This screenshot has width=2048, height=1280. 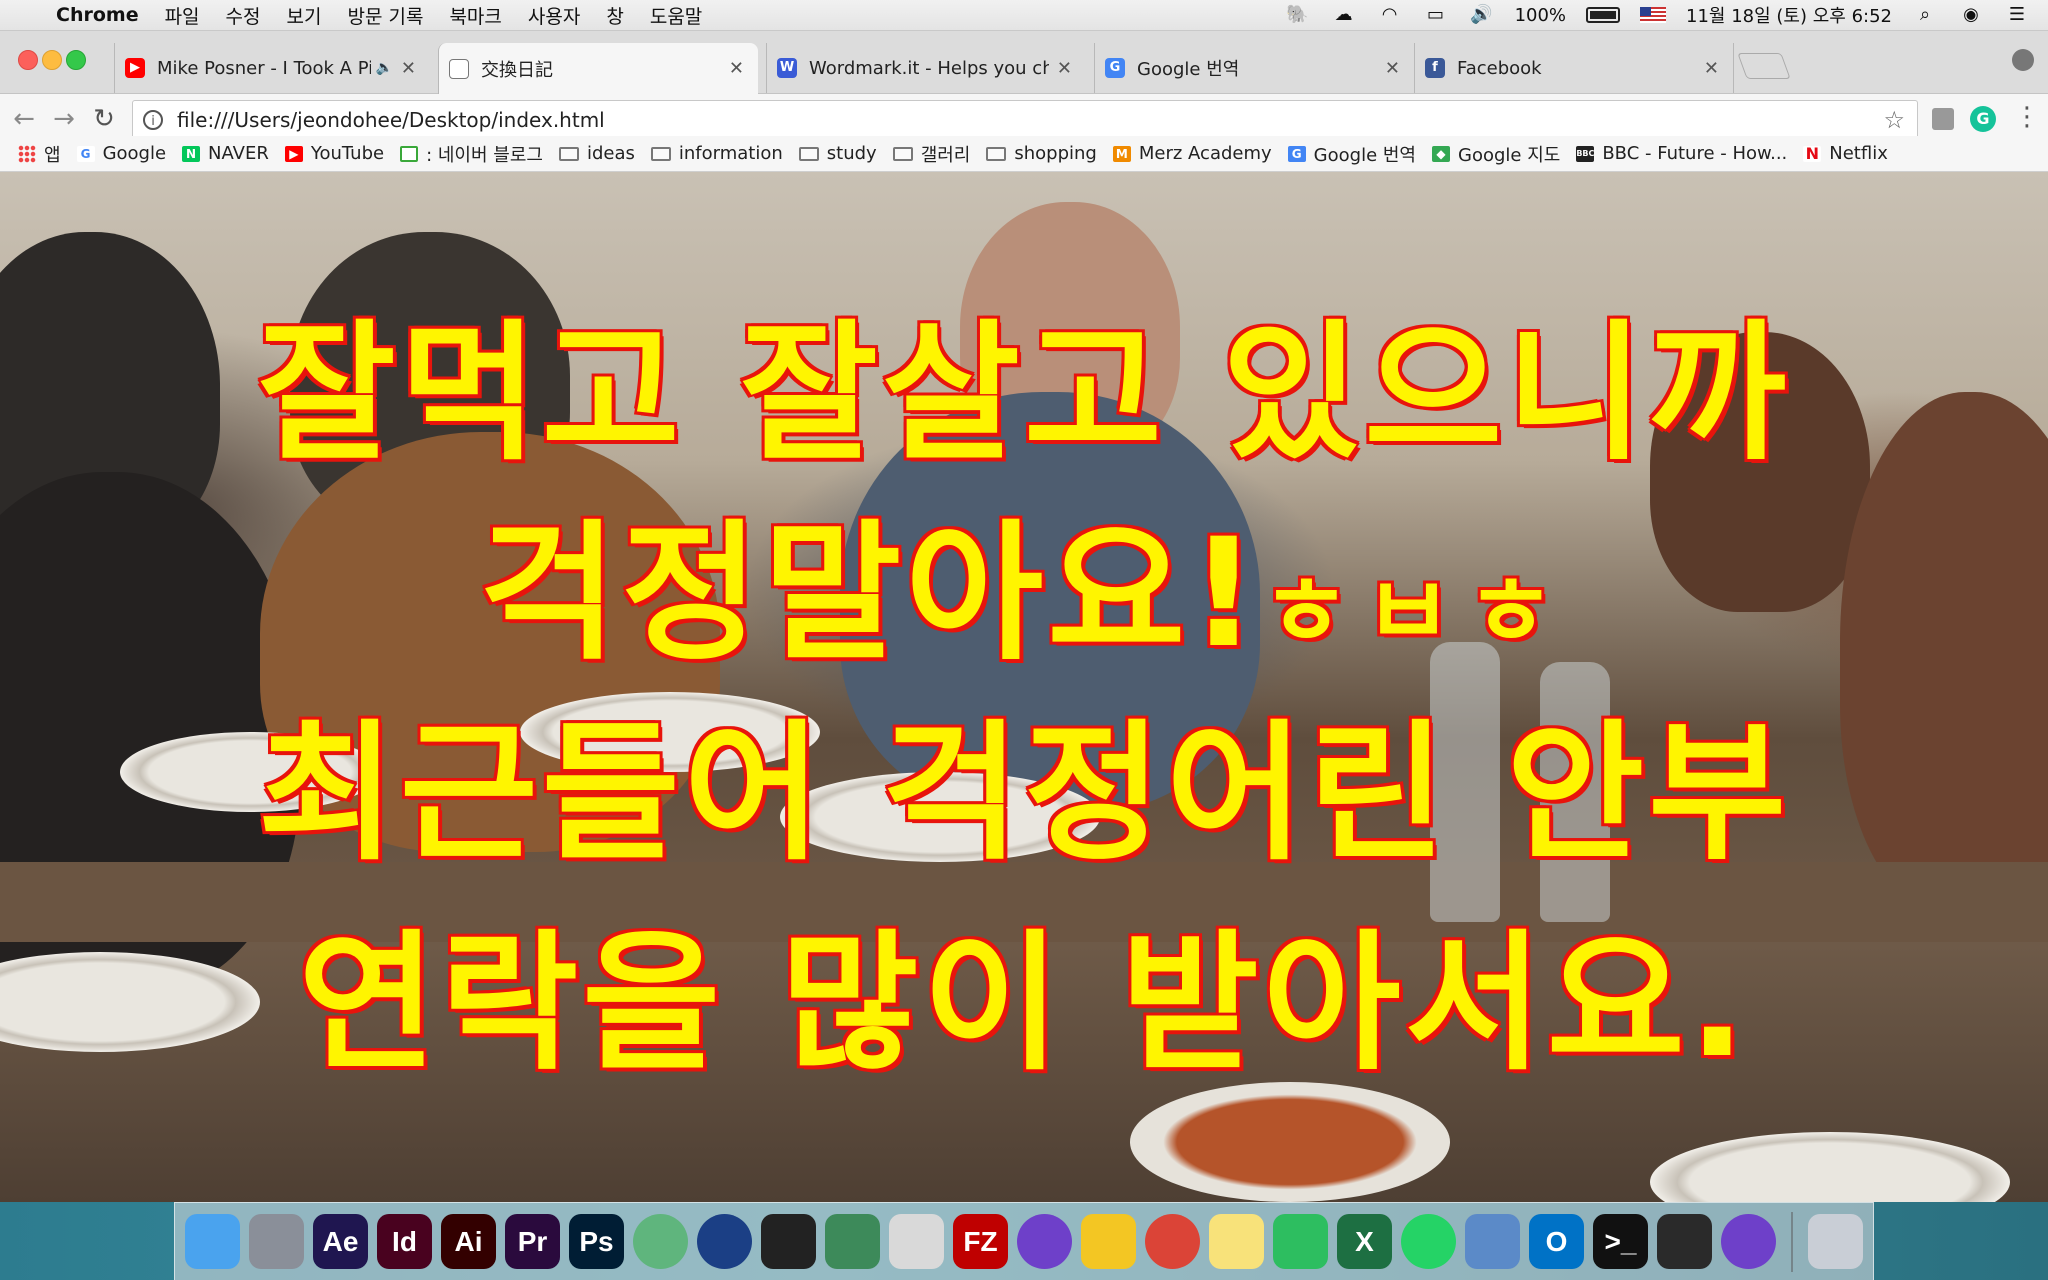 I want to click on filezilla-icon: FZ, so click(x=980, y=1241).